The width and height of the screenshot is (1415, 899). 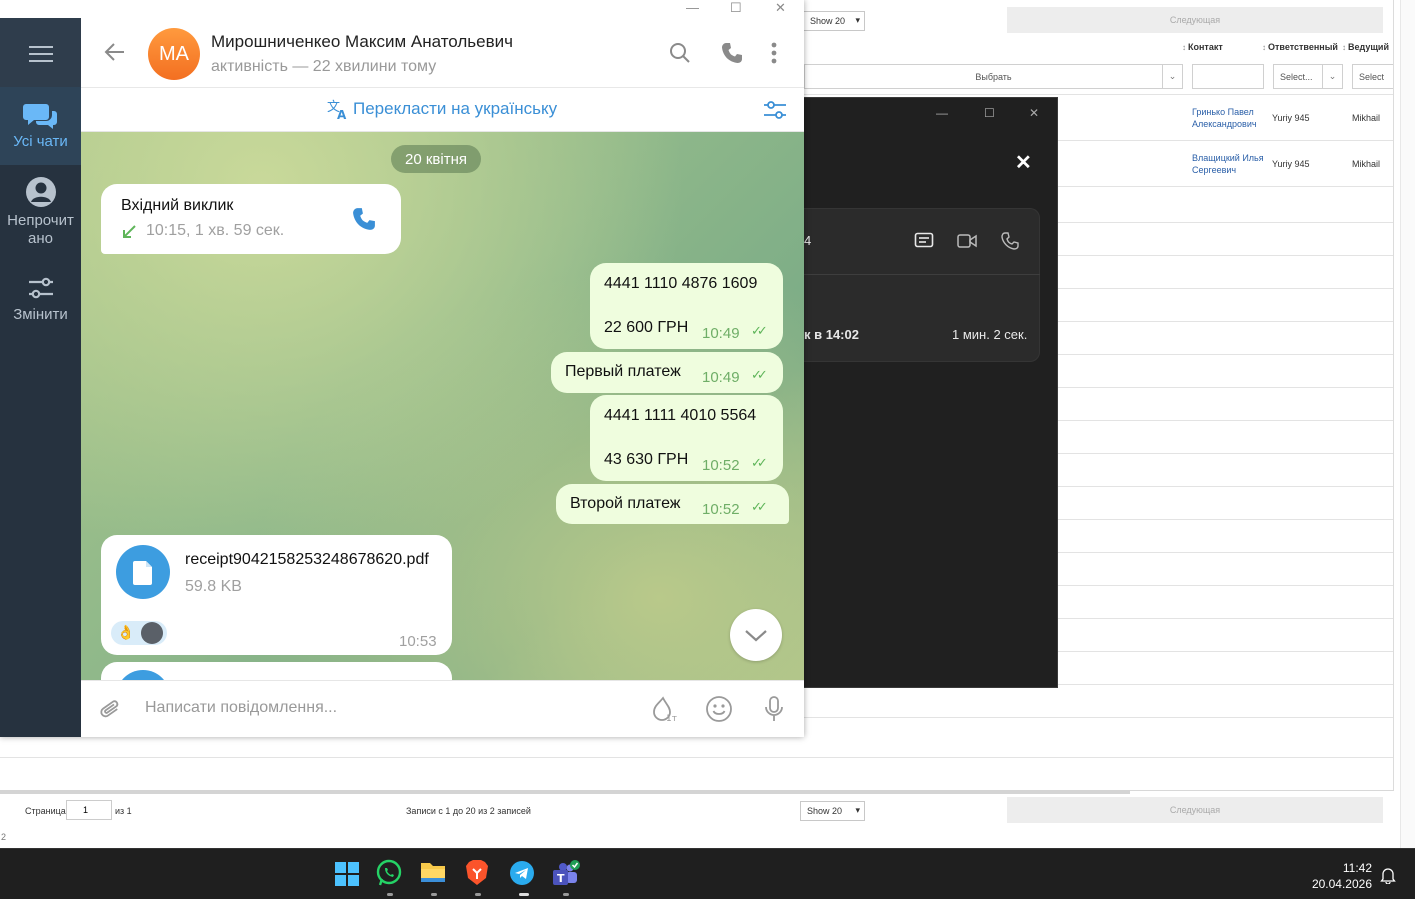 What do you see at coordinates (1393, 395) in the screenshot?
I see `table-right-border` at bounding box center [1393, 395].